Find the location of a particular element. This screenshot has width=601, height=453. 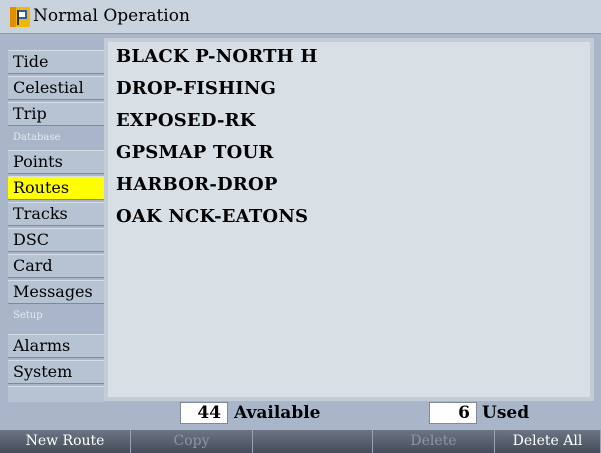

blank-softkey is located at coordinates (313, 441).